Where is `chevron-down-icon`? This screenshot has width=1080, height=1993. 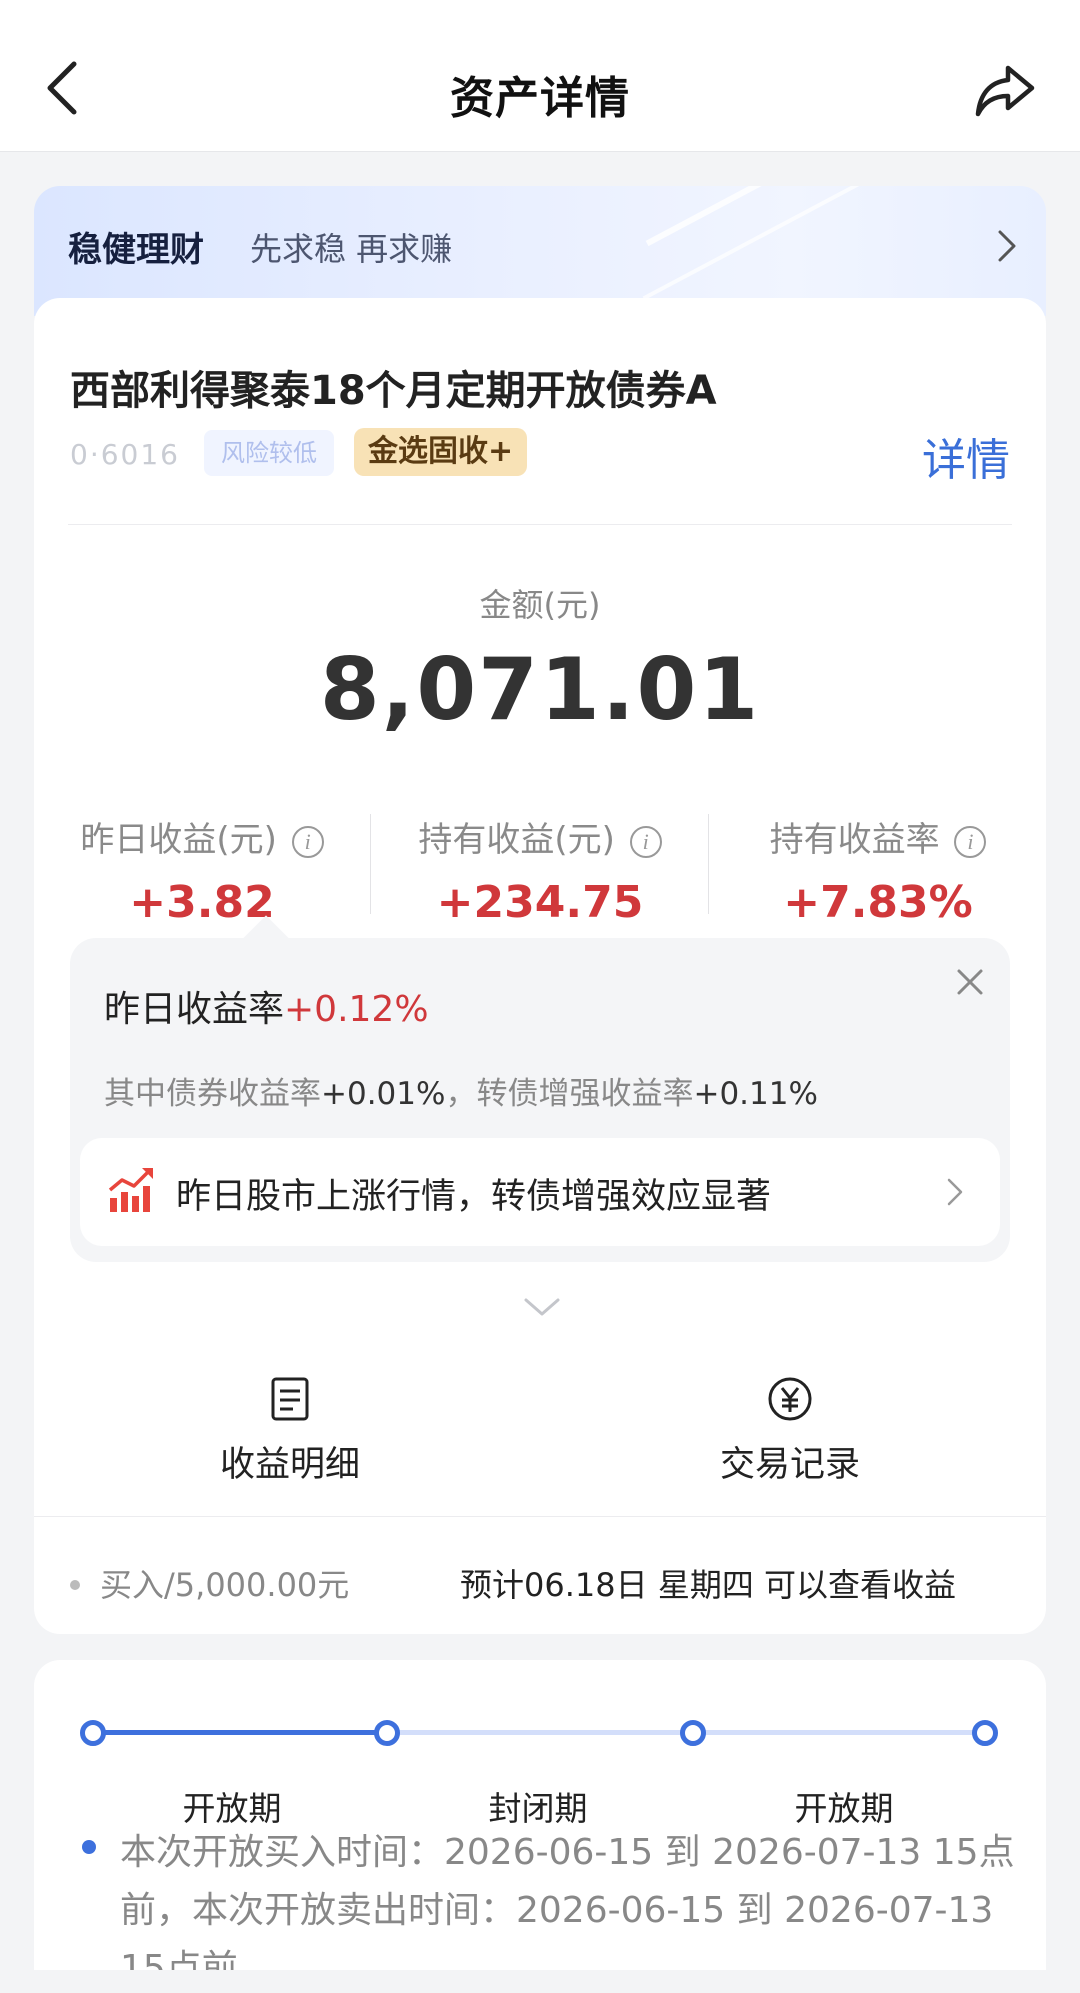
chevron-down-icon is located at coordinates (542, 1307).